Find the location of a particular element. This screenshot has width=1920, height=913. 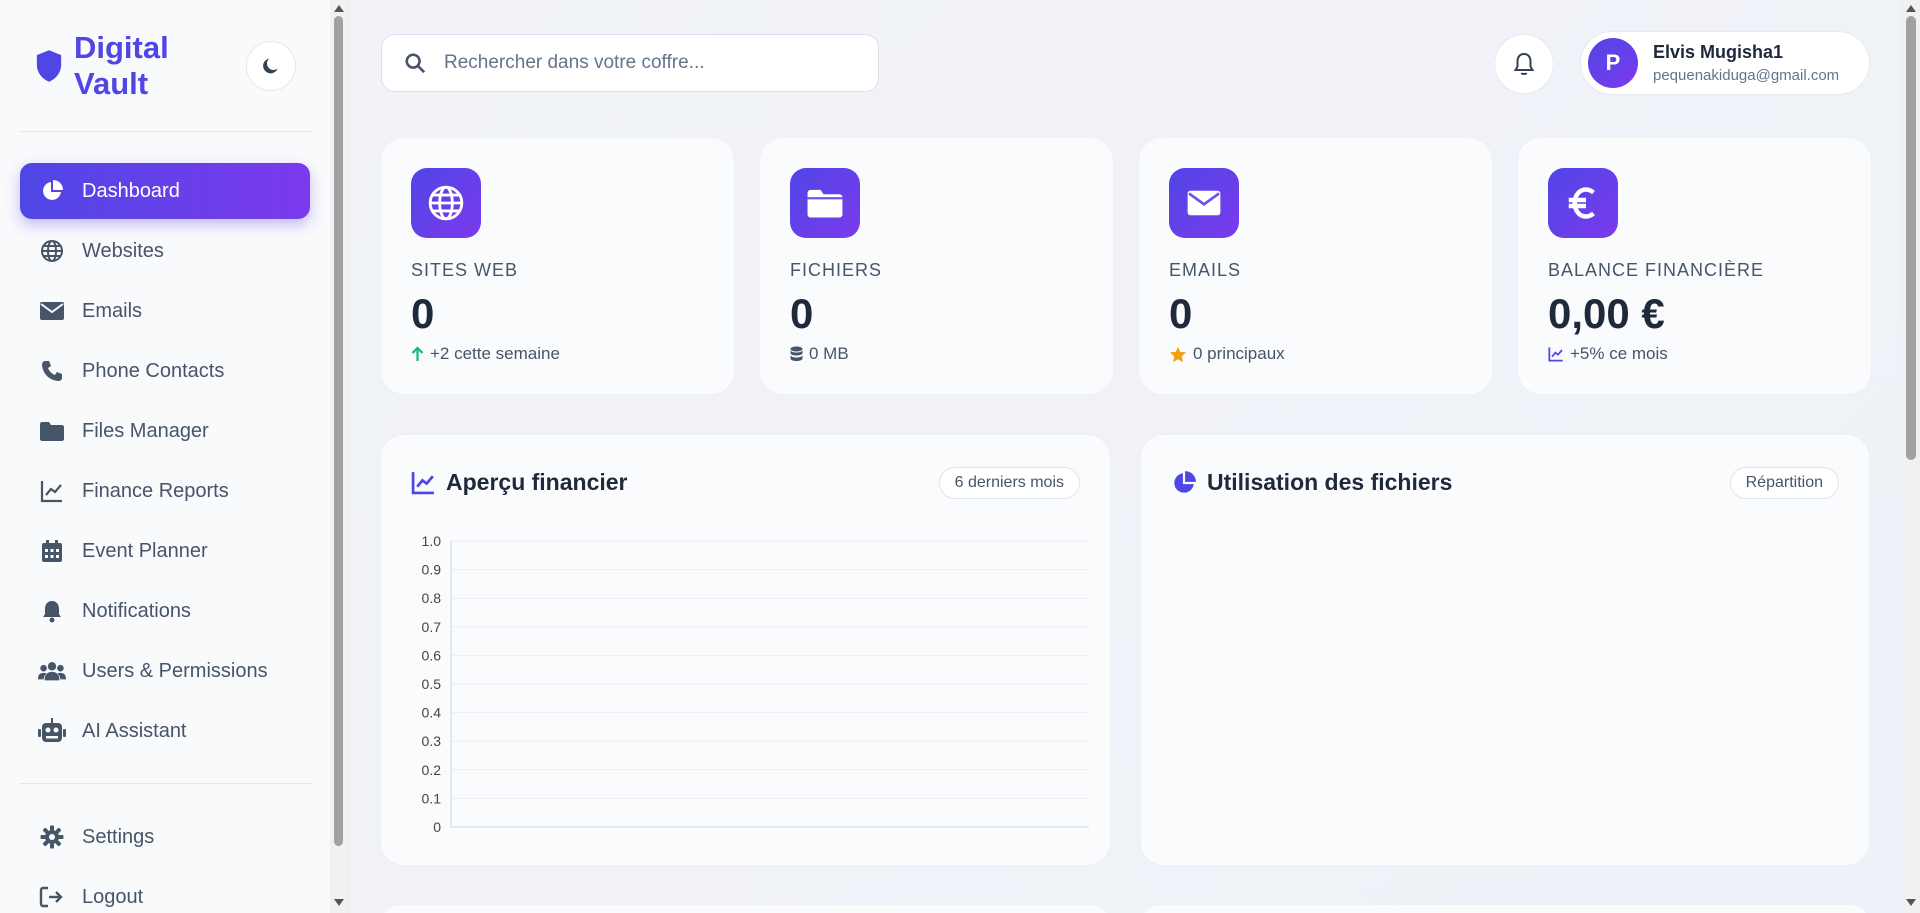

sidebar-item-label: Emails is located at coordinates (112, 310).